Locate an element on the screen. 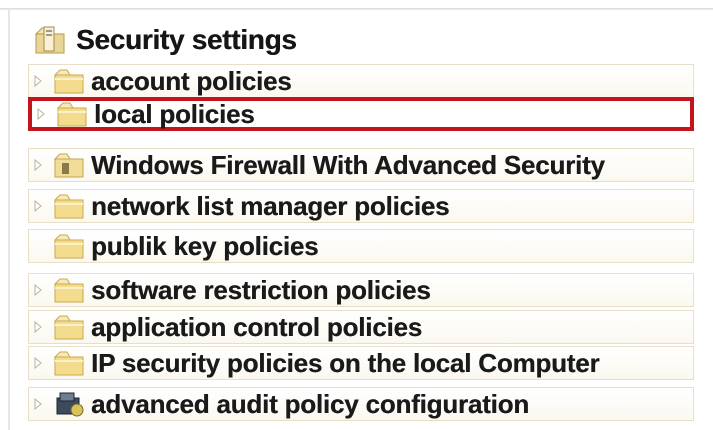 The width and height of the screenshot is (713, 430). tree-item-row: advanced audit policy configuration is located at coordinates (361, 404).